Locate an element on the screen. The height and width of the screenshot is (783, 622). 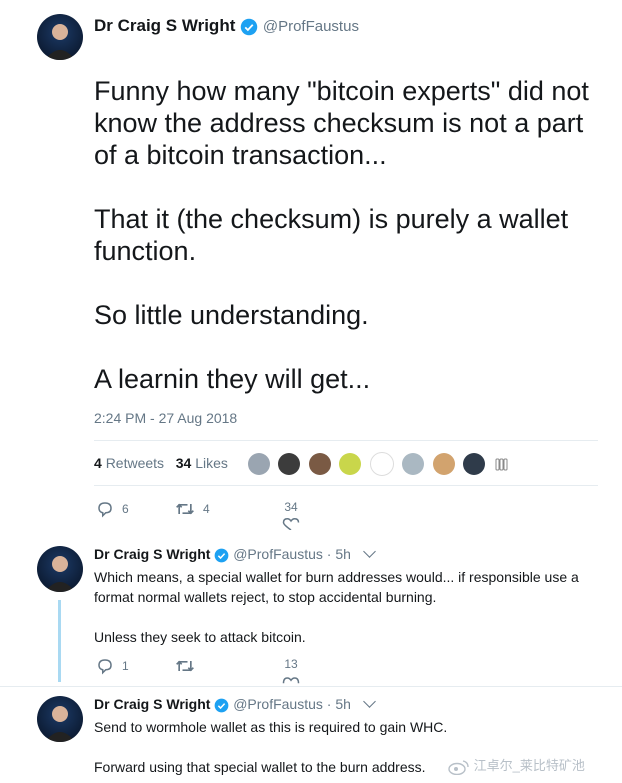
reply-button: 1 is located at coordinates (112, 666).